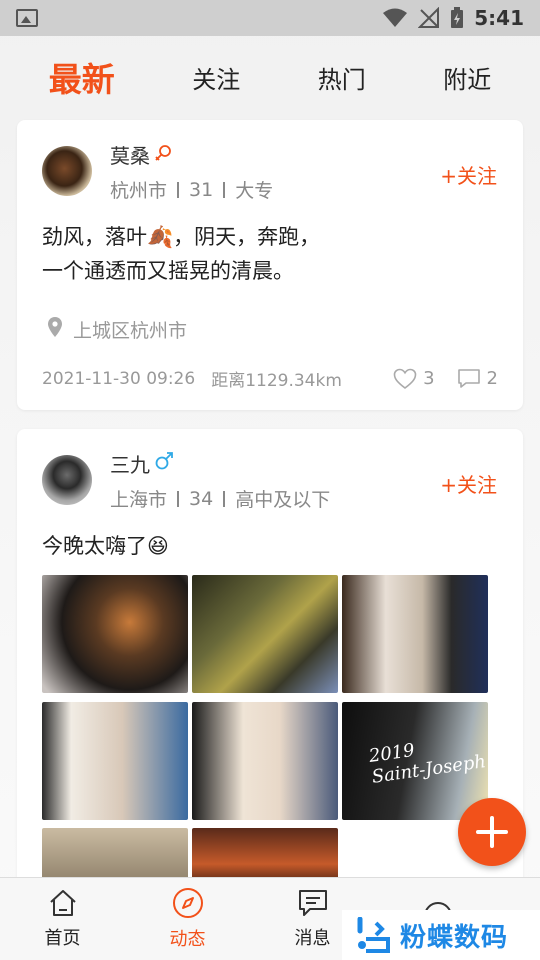 This screenshot has height=960, width=540. I want to click on post-photo: 2019 Saint-Joseph, so click(415, 761).